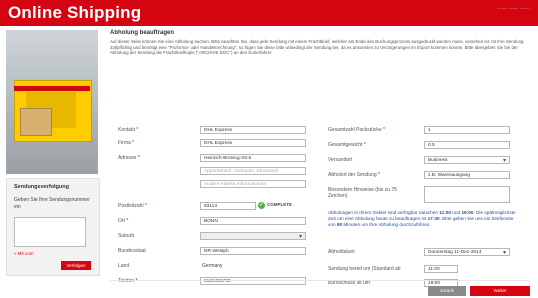 The height and width of the screenshot is (298, 538). I want to click on tracking-subtitle: Geben Sie Ihre Sendungsnummer ein, so click(52, 203).